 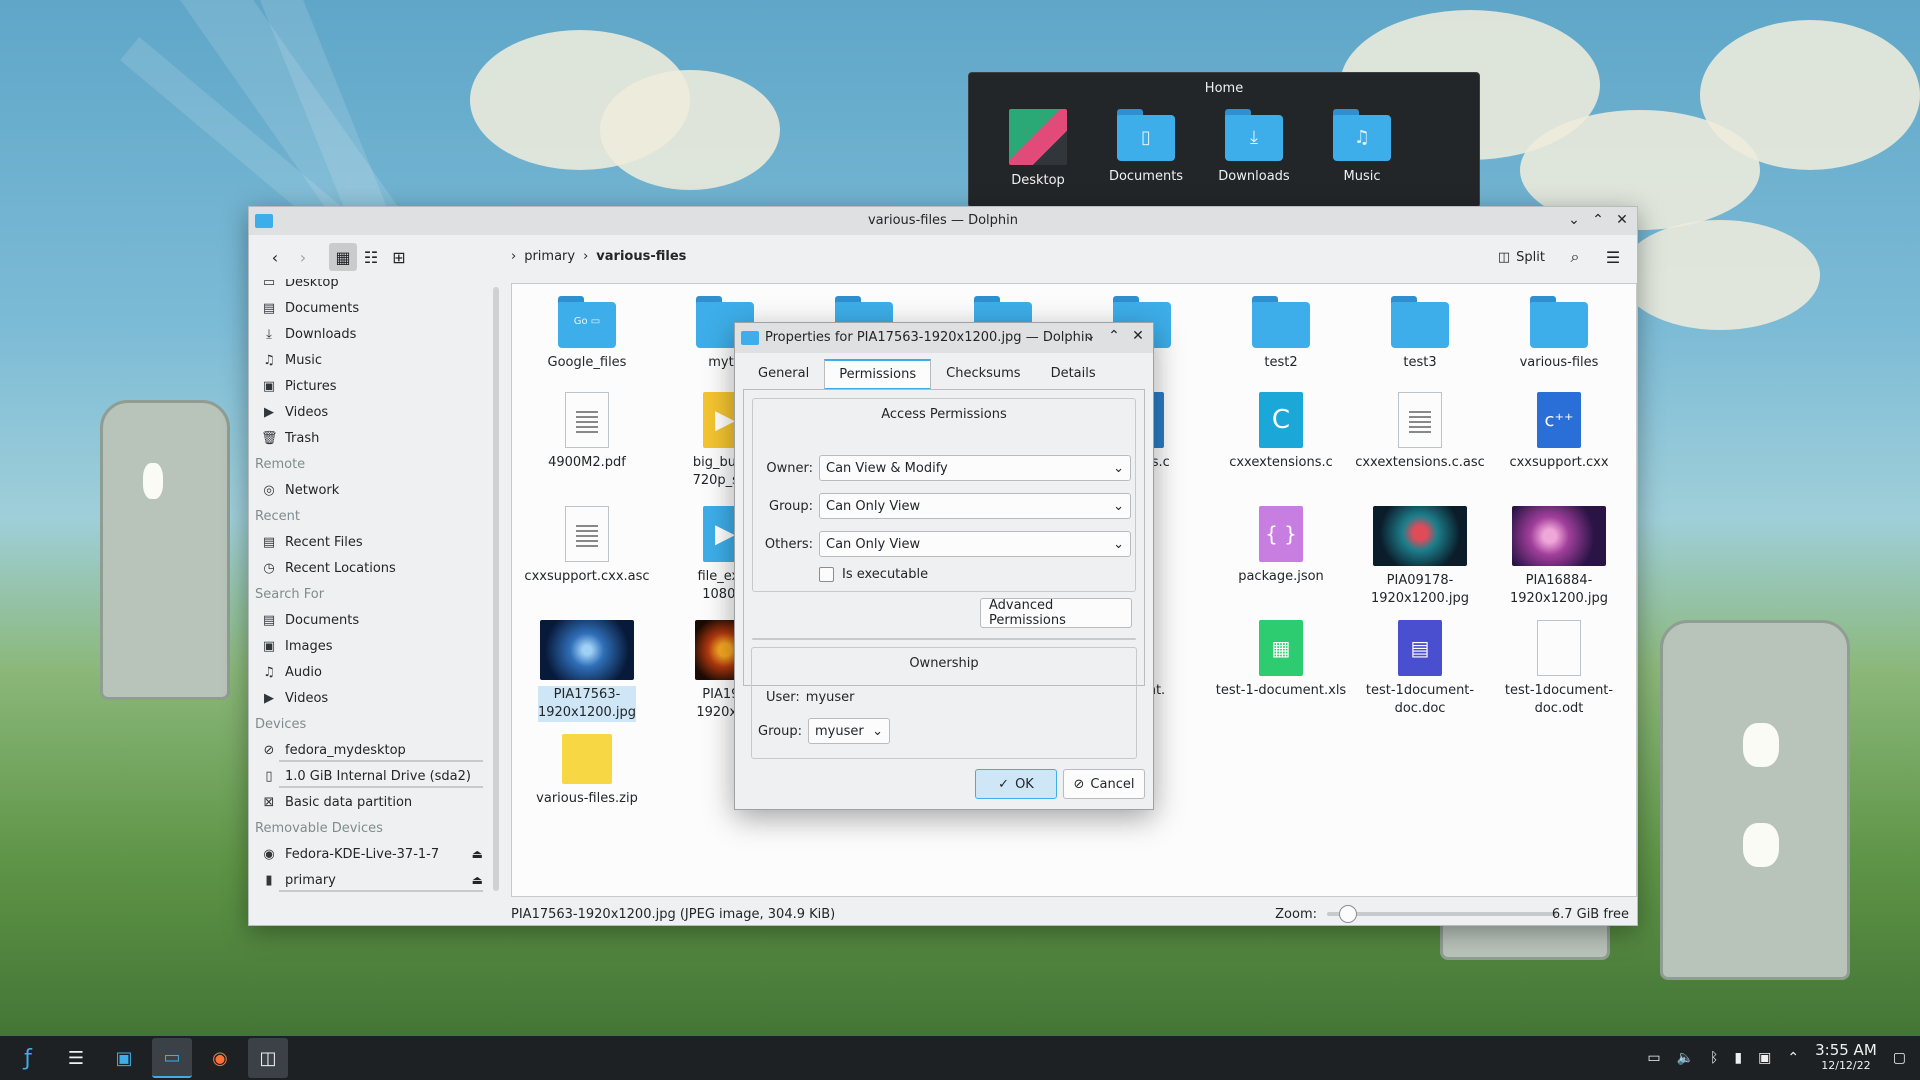 I want to click on chevron-up-icon: ⌃, so click(x=1793, y=1058).